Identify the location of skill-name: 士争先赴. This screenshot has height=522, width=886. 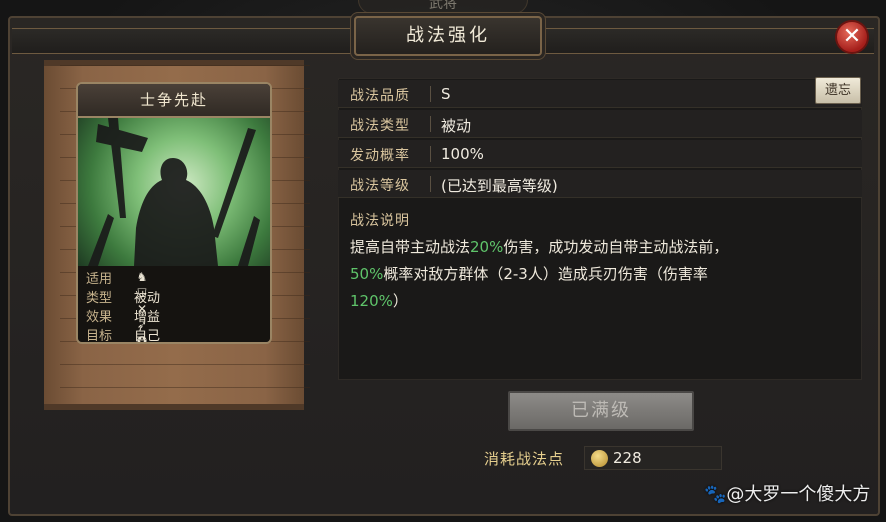
(173, 100).